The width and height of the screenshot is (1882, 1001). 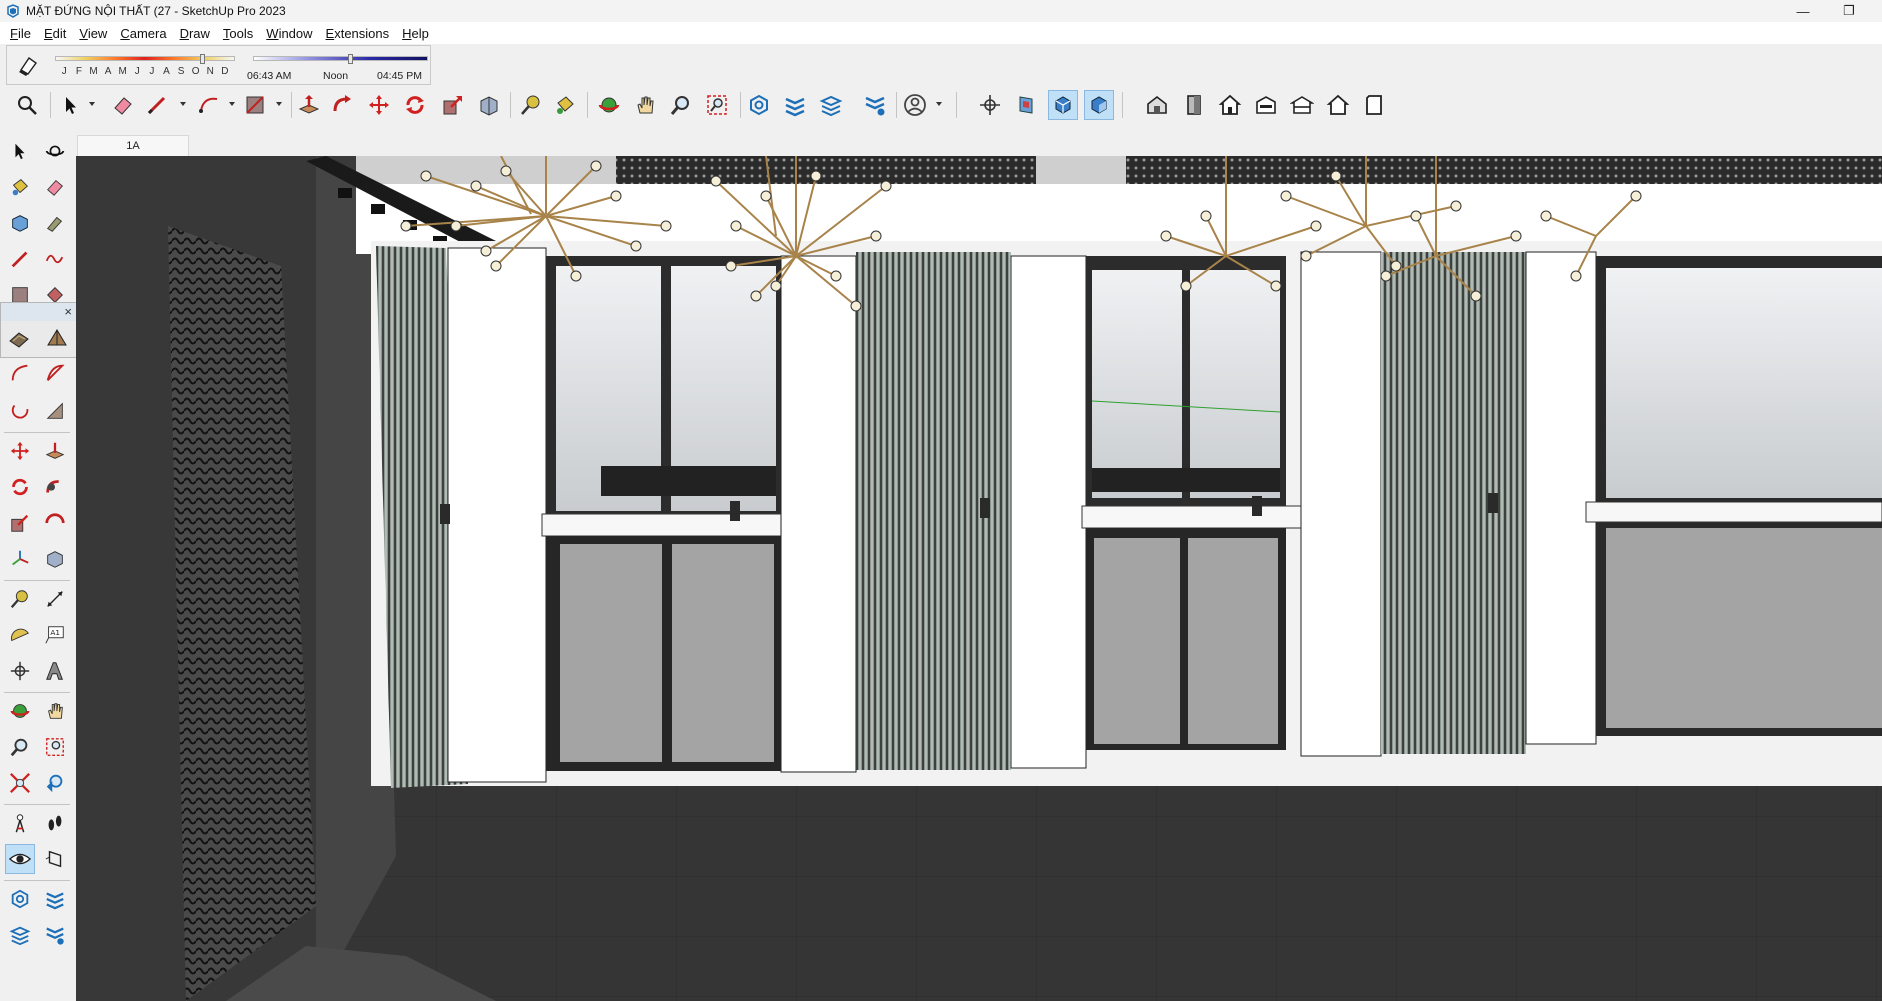 I want to click on section-fill-icon, so click(x=1063, y=105).